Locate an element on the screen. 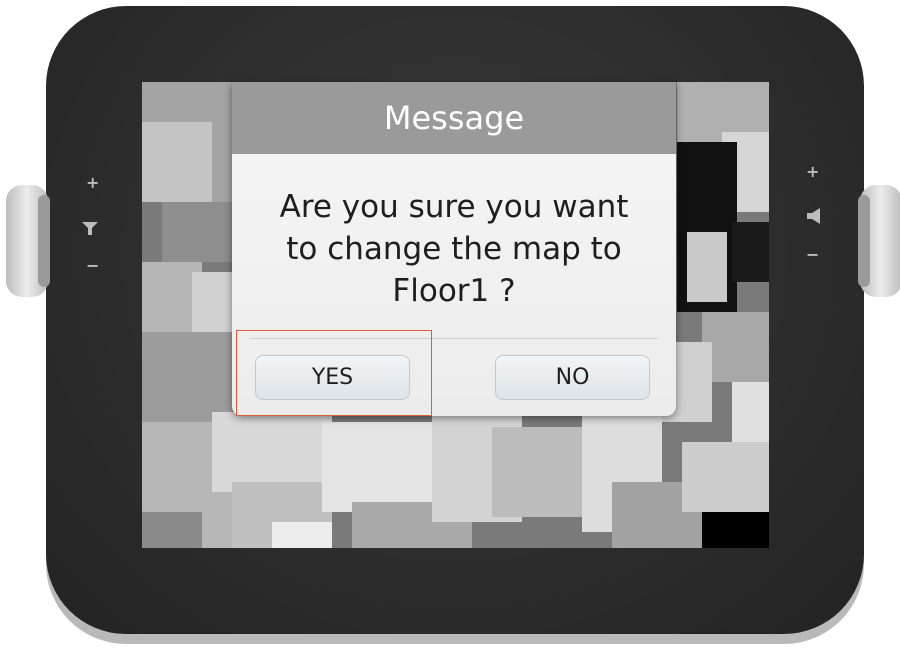  dialog-header: Message is located at coordinates (454, 118).